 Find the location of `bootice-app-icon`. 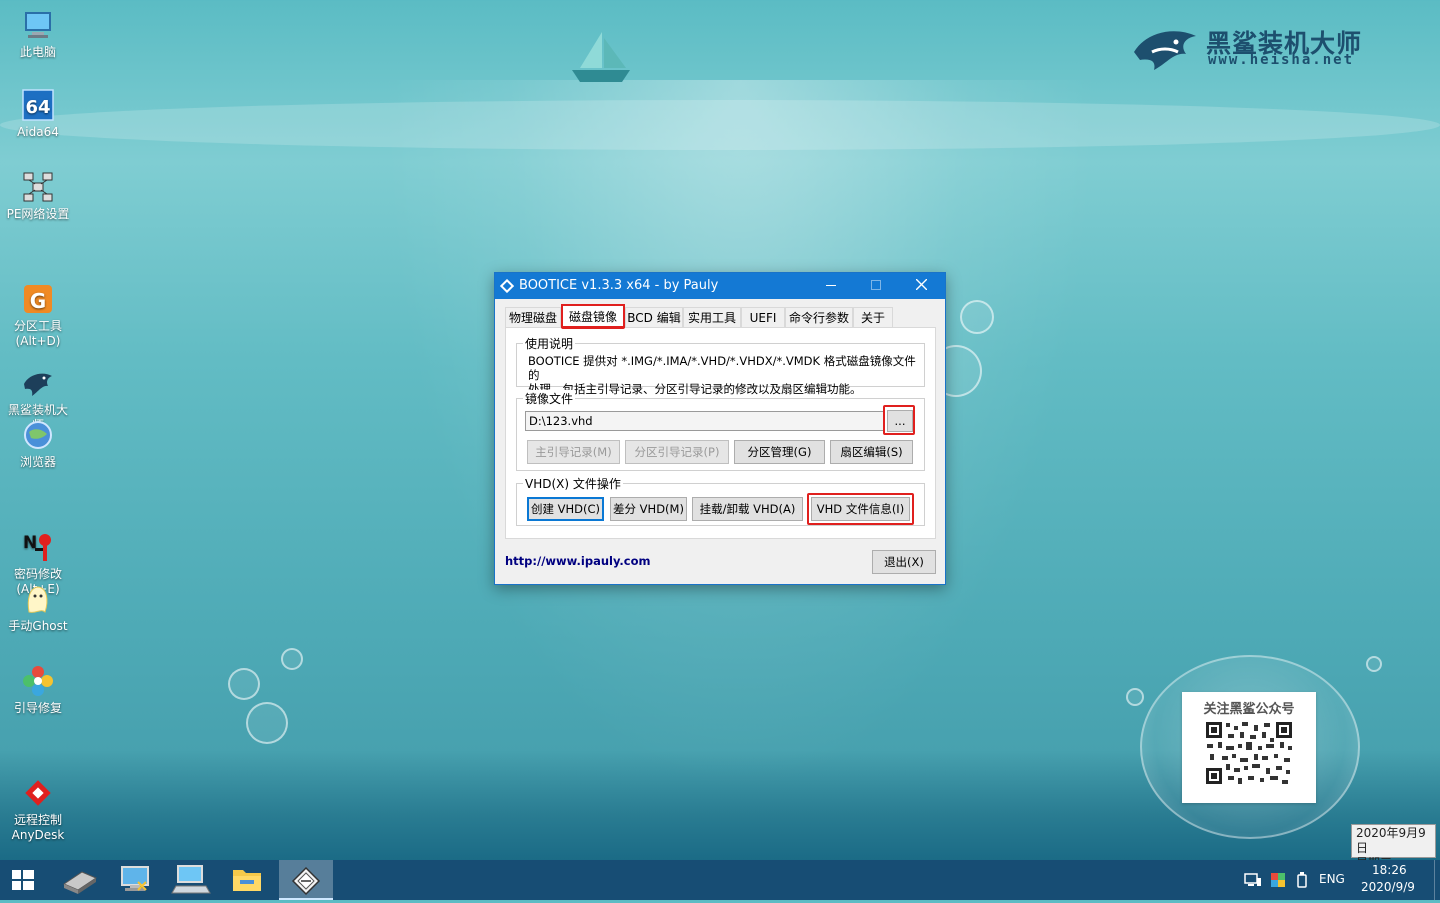

bootice-app-icon is located at coordinates (507, 286).